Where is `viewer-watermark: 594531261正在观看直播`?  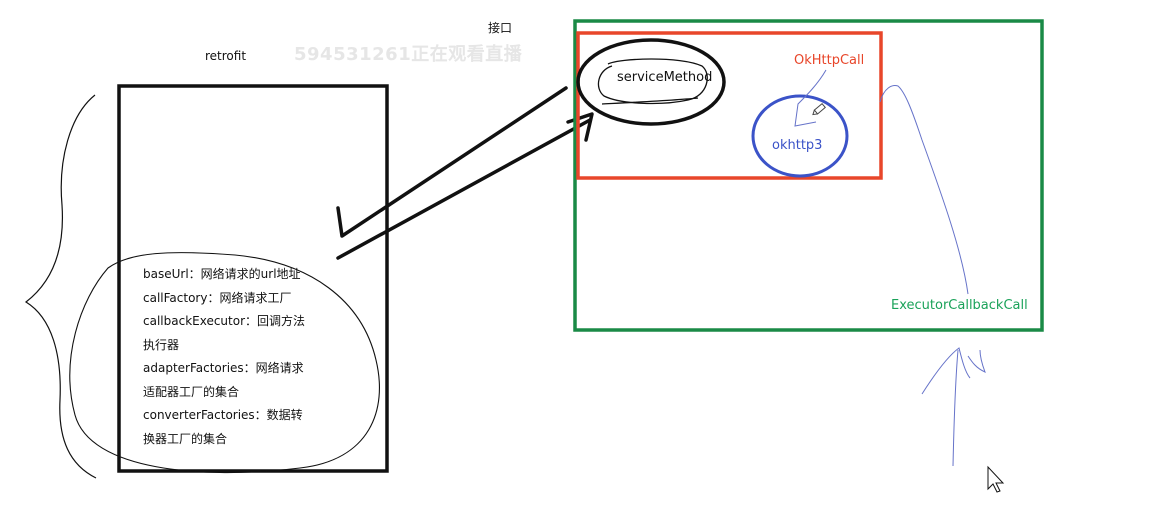 viewer-watermark: 594531261正在观看直播 is located at coordinates (408, 54).